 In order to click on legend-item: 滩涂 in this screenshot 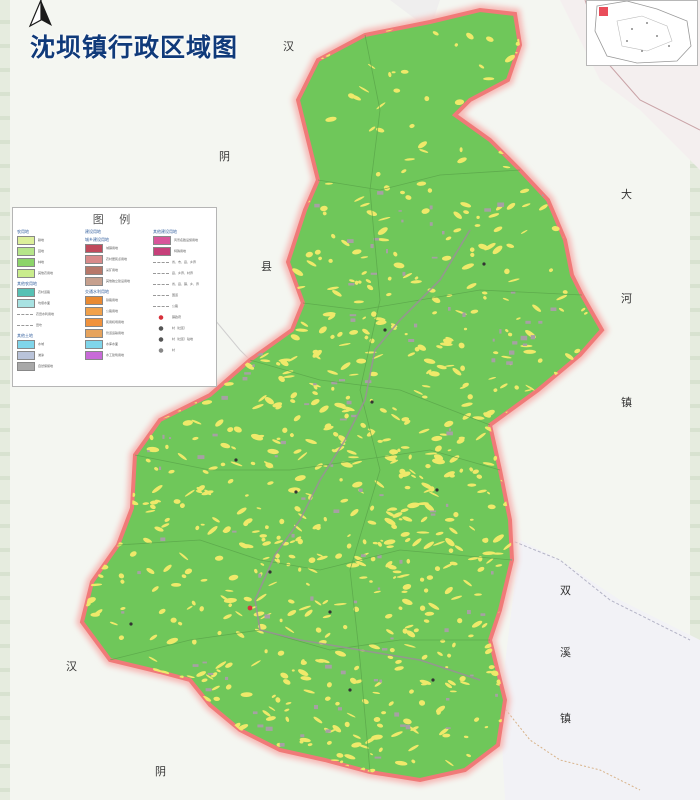, I will do `click(35, 355)`.